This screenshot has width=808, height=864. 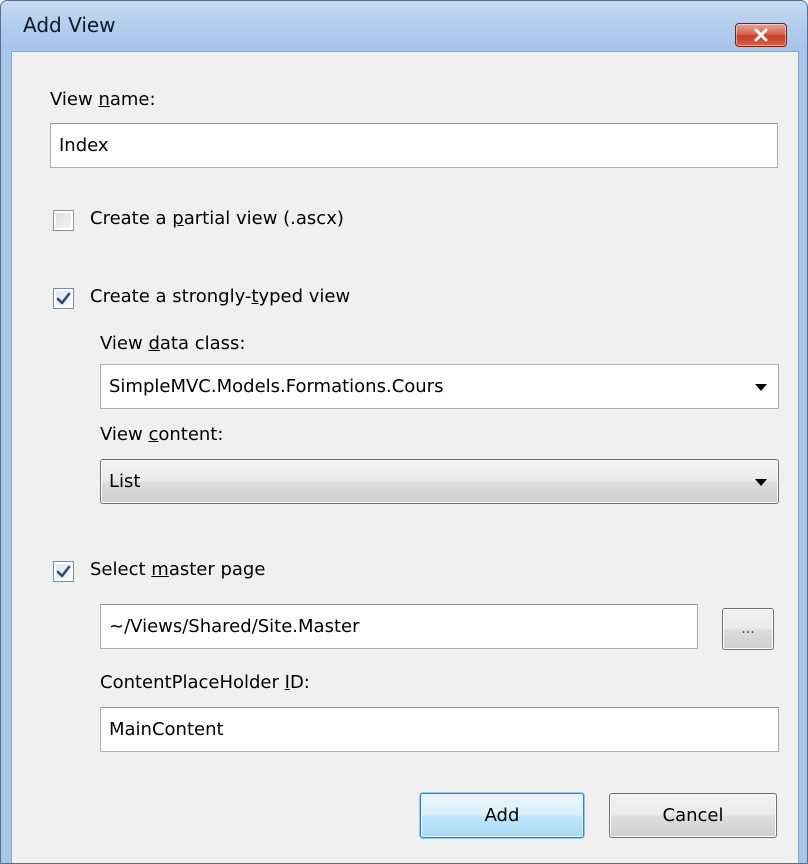 What do you see at coordinates (502, 815) in the screenshot?
I see `add-button: Add` at bounding box center [502, 815].